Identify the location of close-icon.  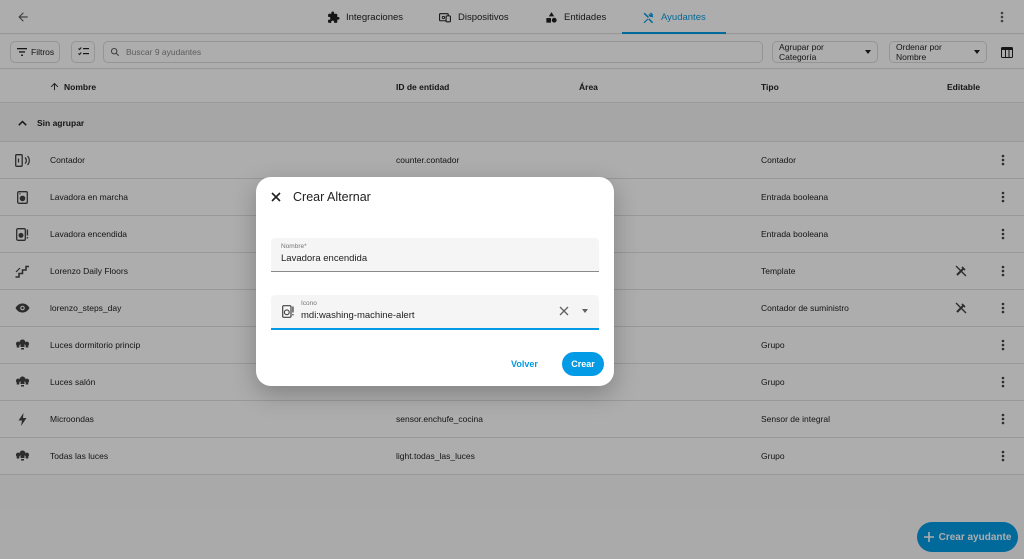
(276, 197).